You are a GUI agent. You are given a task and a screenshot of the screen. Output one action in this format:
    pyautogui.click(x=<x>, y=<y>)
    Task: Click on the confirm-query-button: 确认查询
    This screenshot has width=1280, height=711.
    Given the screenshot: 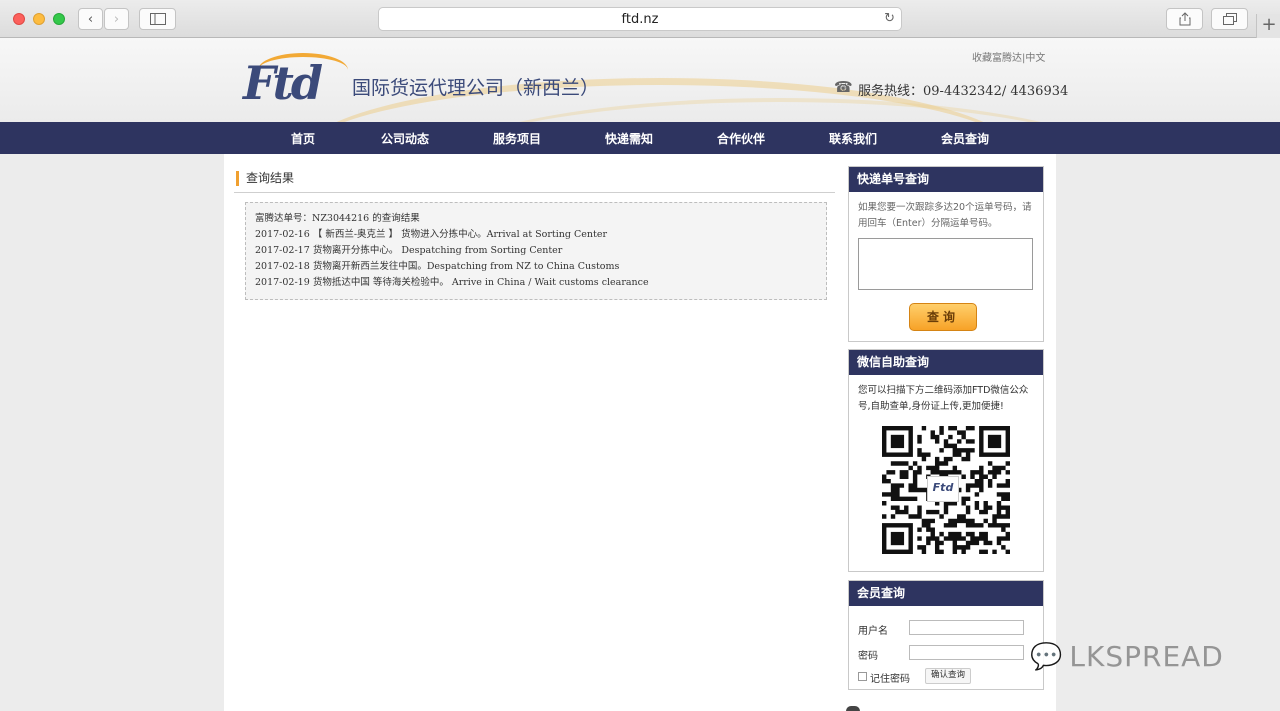 What is the action you would take?
    pyautogui.click(x=948, y=676)
    